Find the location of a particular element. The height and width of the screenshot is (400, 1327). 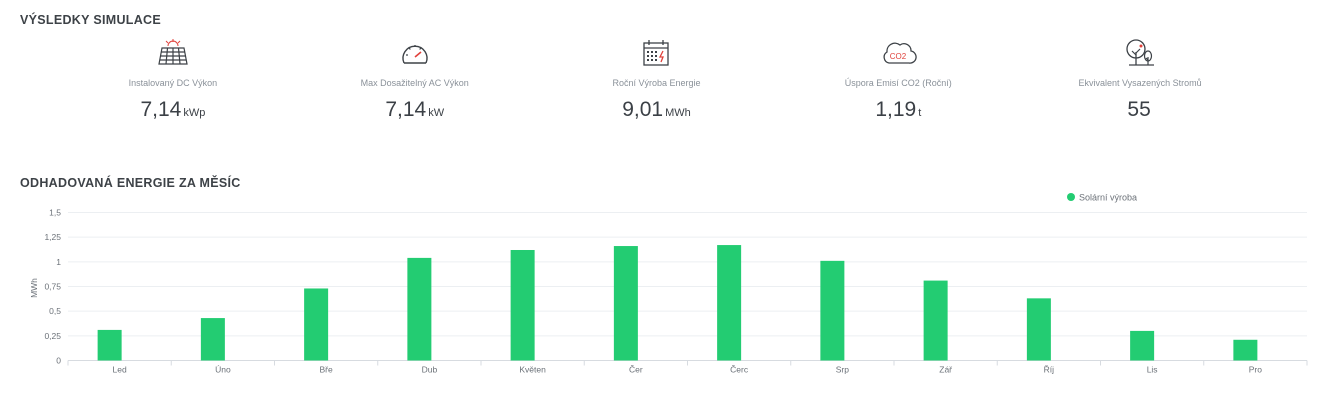

calendar-energy-icon is located at coordinates (656, 53).